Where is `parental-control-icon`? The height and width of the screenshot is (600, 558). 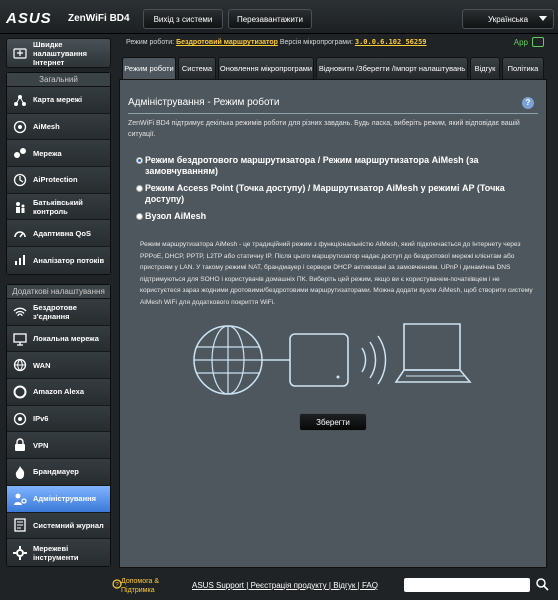
parental-control-icon is located at coordinates (20, 207).